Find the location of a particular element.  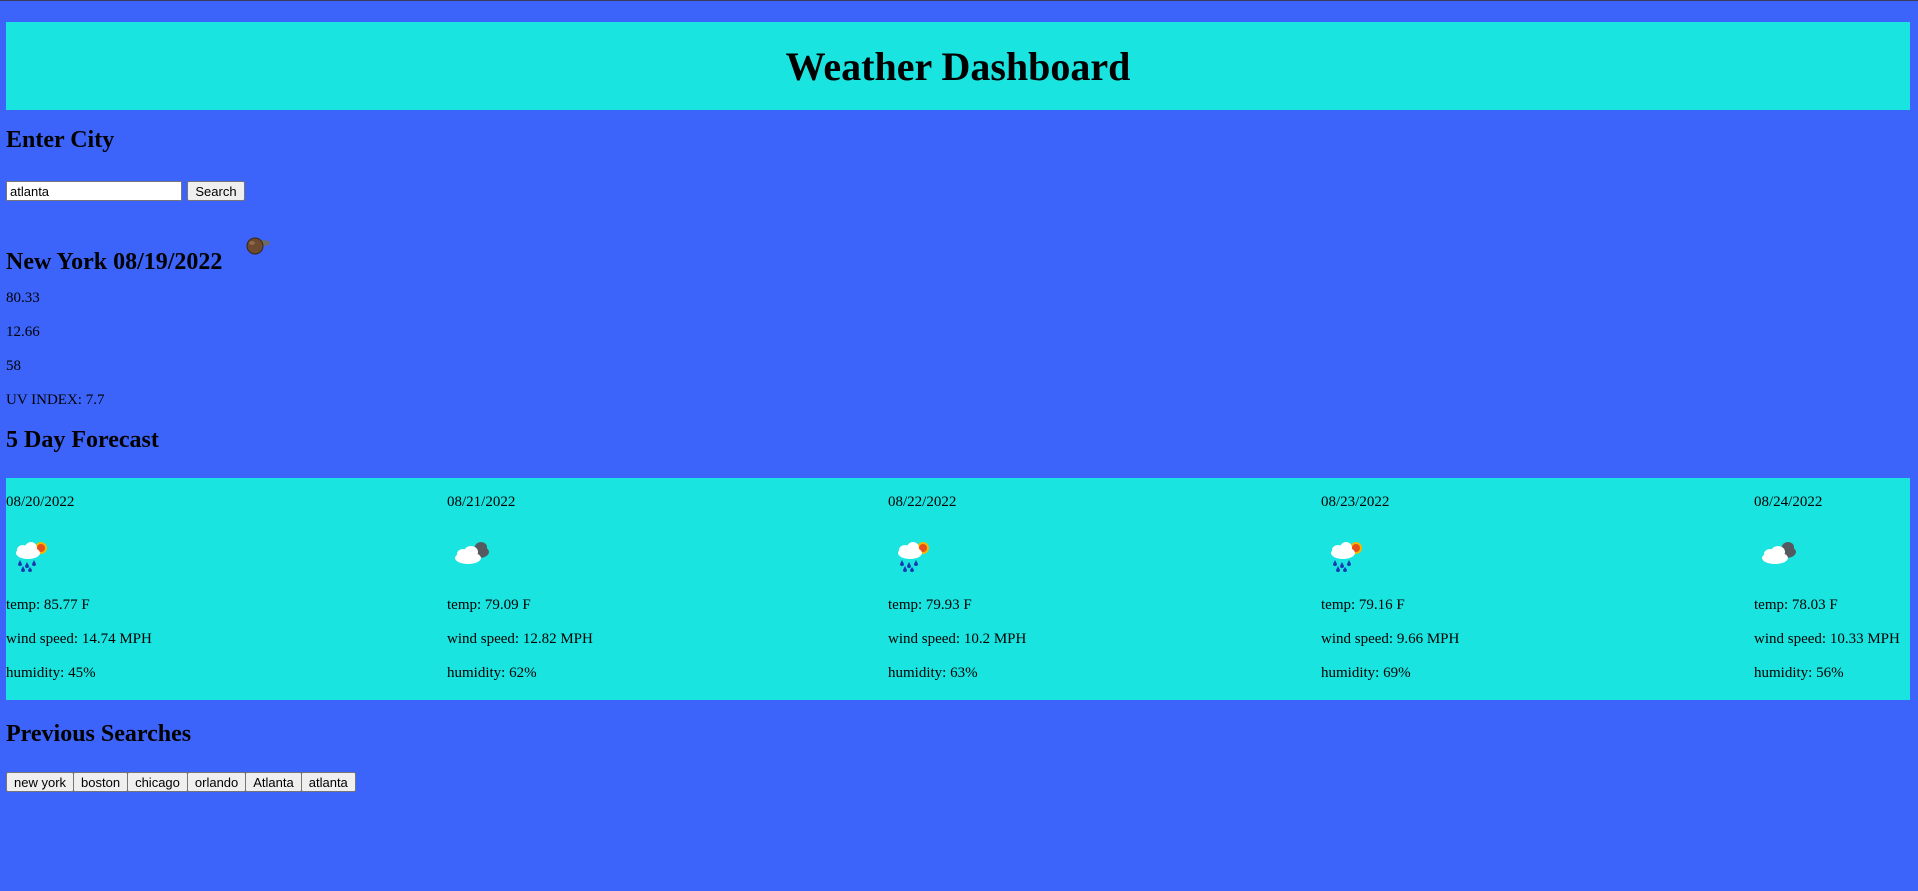

forecast-temp: temp: 79.09 F is located at coordinates (489, 605).